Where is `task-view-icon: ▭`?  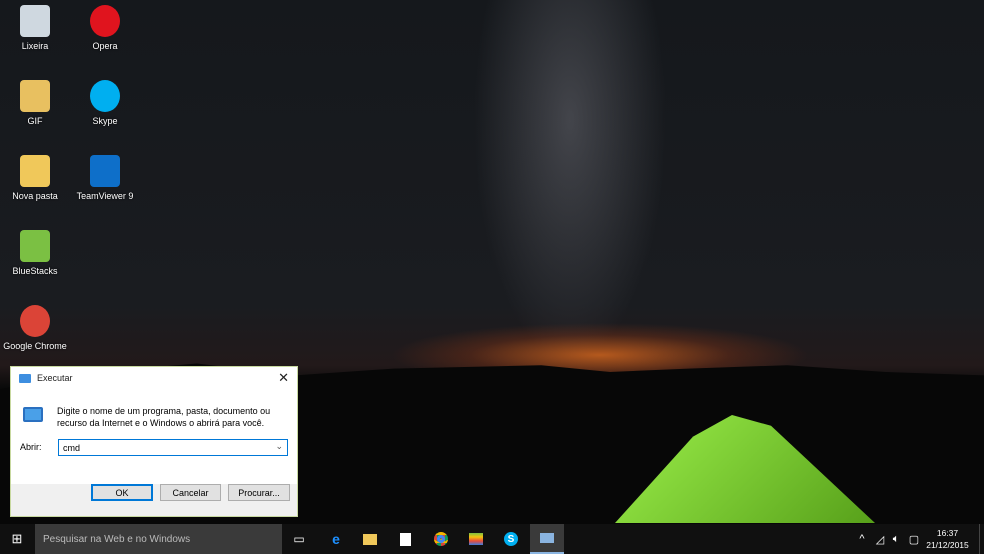 task-view-icon: ▭ is located at coordinates (299, 539).